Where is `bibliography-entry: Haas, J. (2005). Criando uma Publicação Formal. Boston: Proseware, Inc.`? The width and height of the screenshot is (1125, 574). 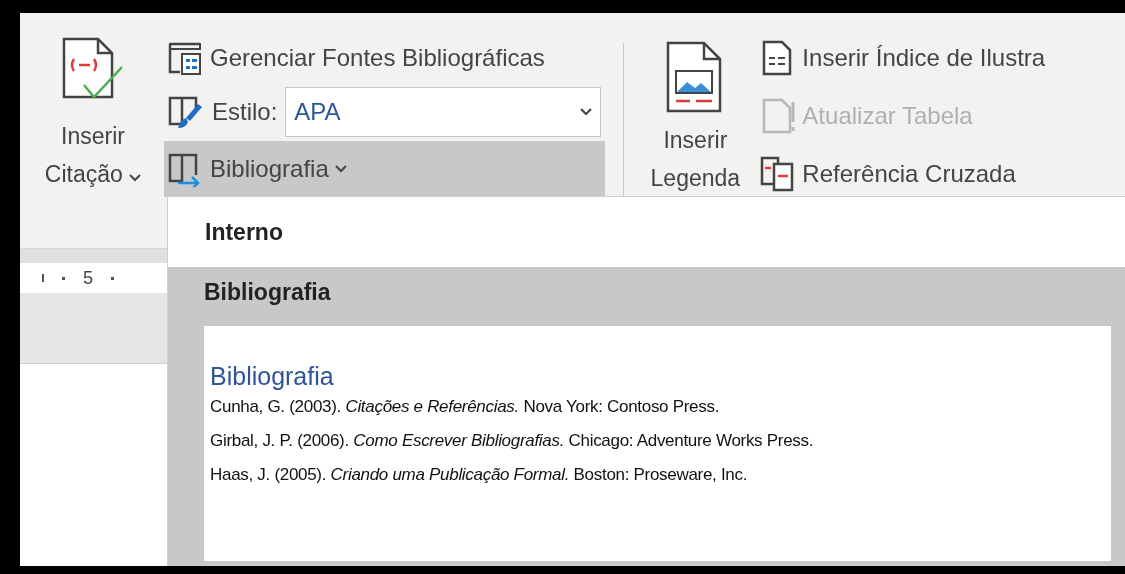 bibliography-entry: Haas, J. (2005). Criando uma Publicação Formal. Boston: Proseware, Inc. is located at coordinates (479, 475).